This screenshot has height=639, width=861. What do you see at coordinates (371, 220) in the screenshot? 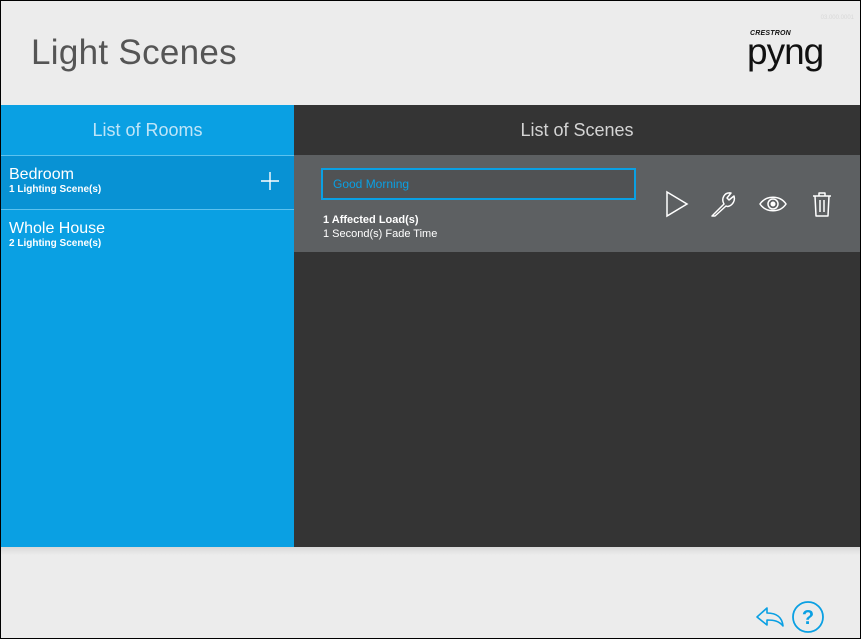
I see `affected-loads: 1 Affected Load(s)` at bounding box center [371, 220].